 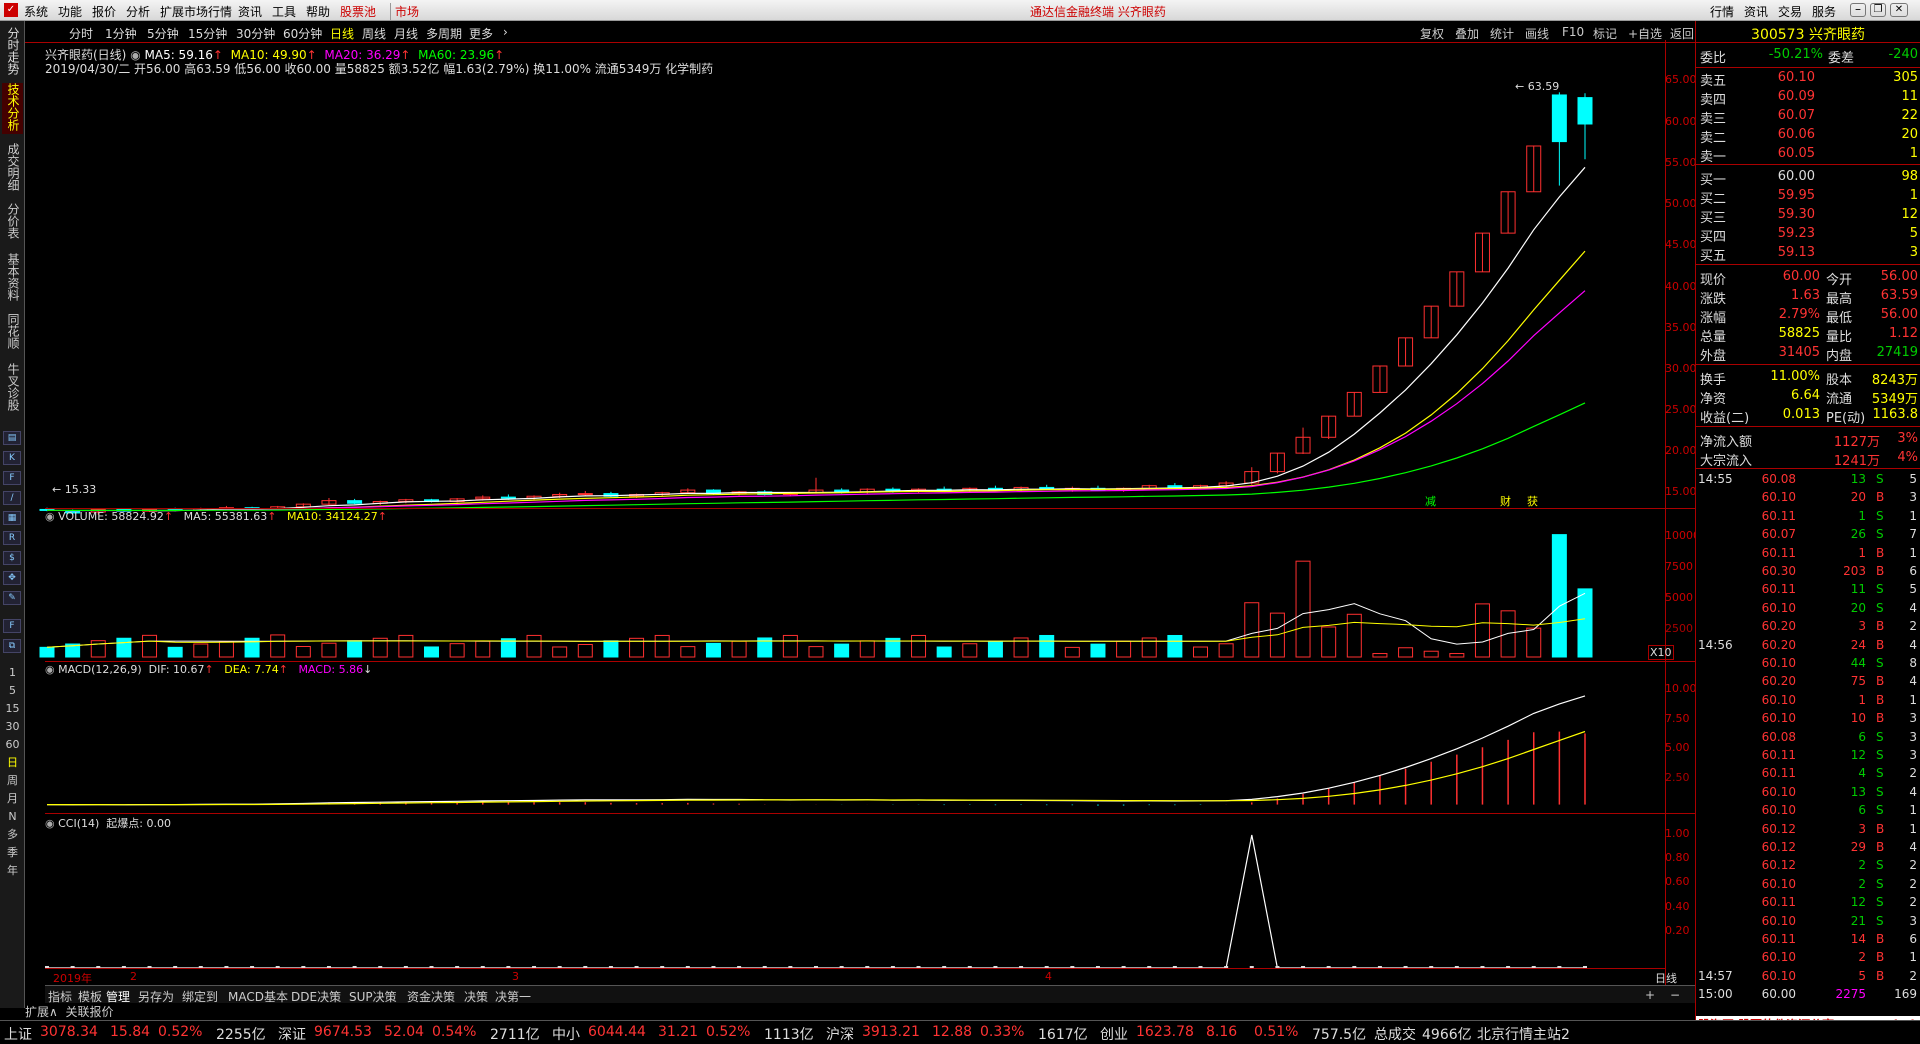 I want to click on minimize-icon: –, so click(x=1858, y=10).